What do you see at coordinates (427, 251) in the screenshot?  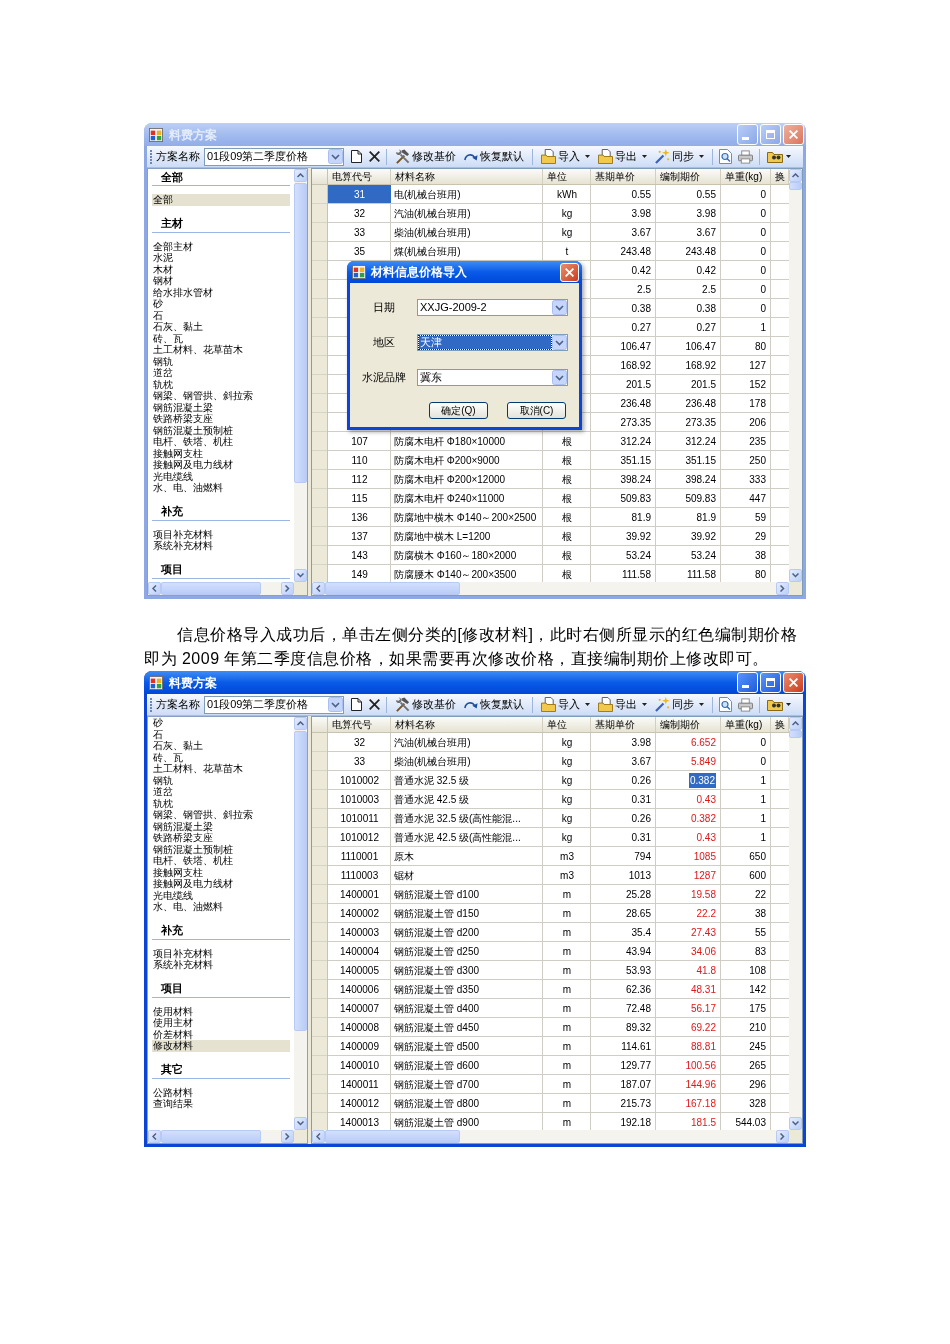 I see `table-cell-text: 煤(机械台班用)` at bounding box center [427, 251].